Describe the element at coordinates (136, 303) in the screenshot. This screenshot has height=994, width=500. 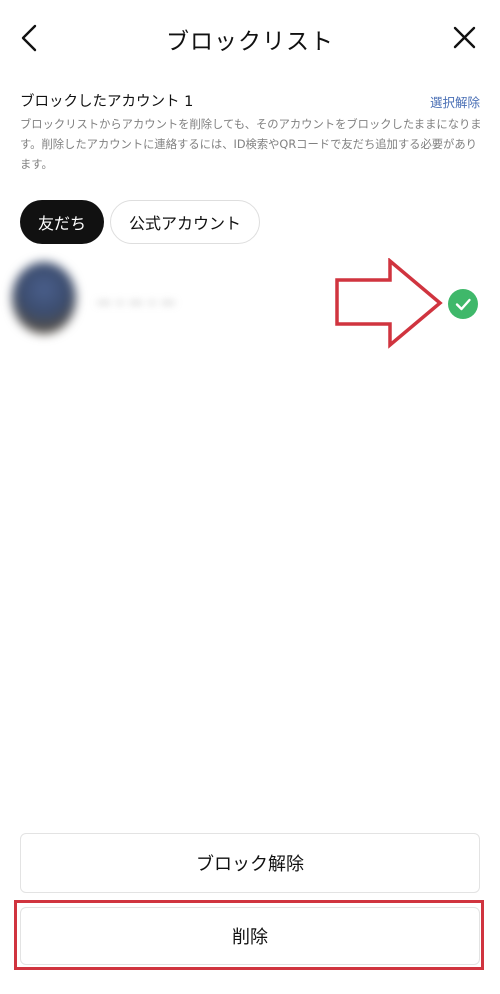
I see `account-name: ー・ー・ー` at that location.